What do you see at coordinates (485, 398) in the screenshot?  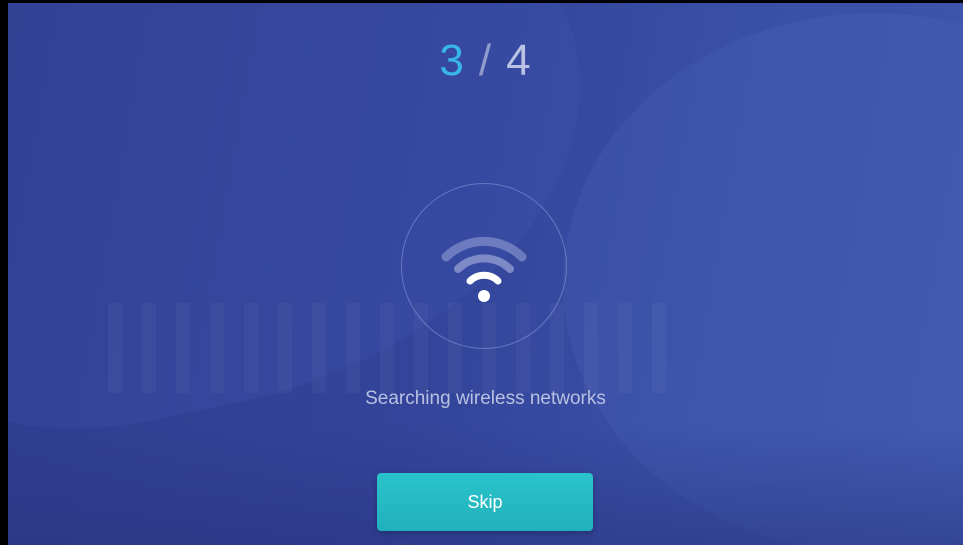 I see `status-text: Searching wireless networks` at bounding box center [485, 398].